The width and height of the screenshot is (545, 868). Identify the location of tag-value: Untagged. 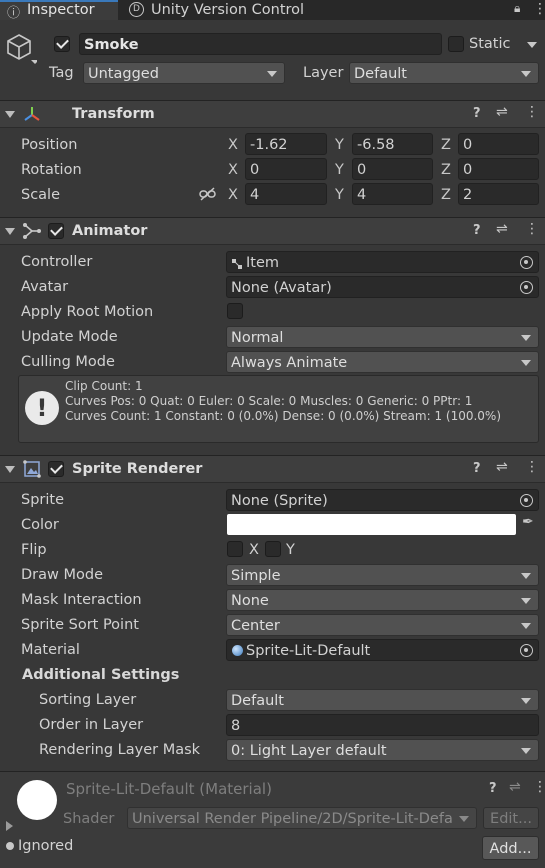
(123, 74).